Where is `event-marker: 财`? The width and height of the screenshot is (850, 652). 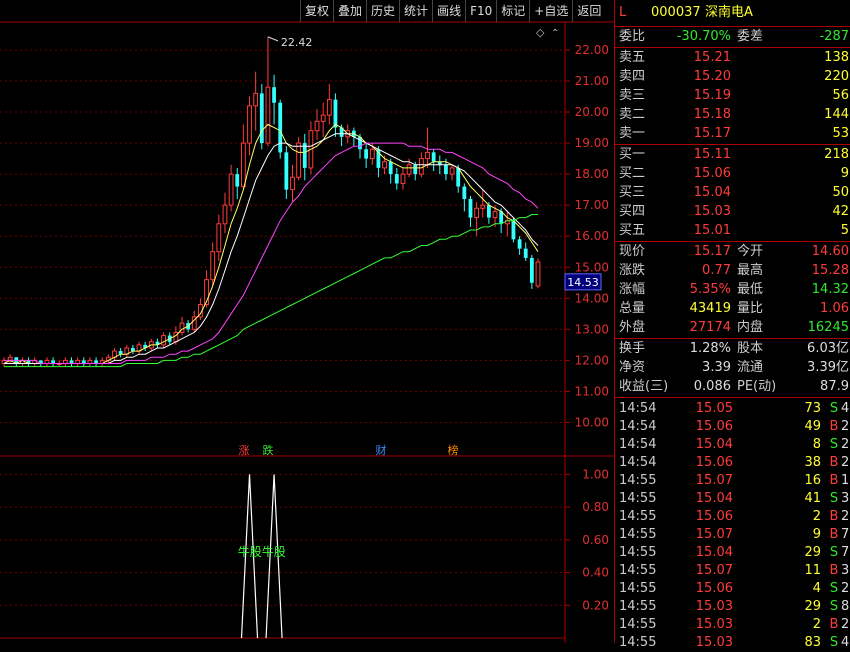 event-marker: 财 is located at coordinates (381, 450).